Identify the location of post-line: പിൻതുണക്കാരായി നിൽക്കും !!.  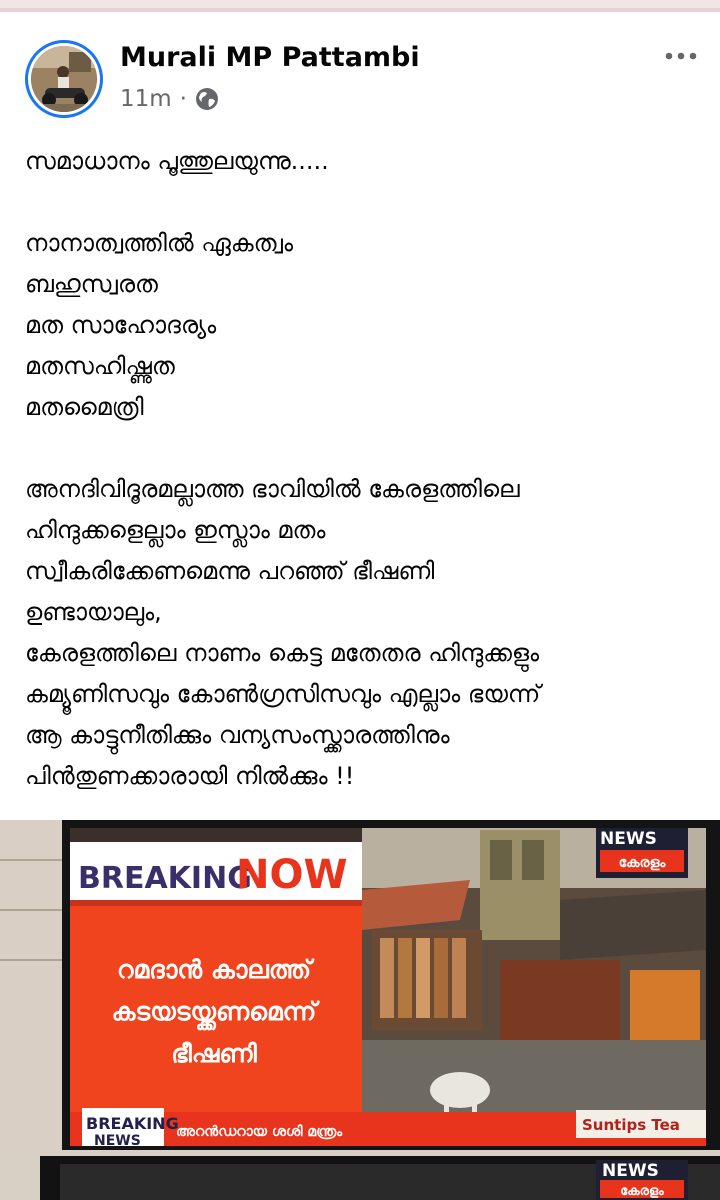
(190, 776).